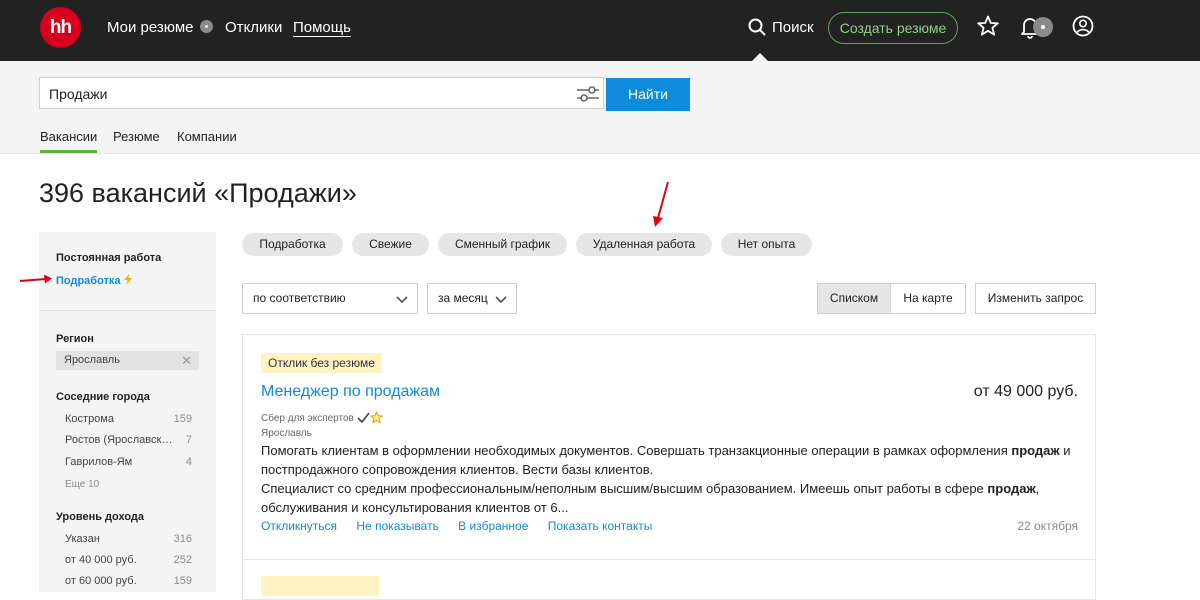 The width and height of the screenshot is (1200, 600). I want to click on nav-responses: Отклики, so click(253, 27).